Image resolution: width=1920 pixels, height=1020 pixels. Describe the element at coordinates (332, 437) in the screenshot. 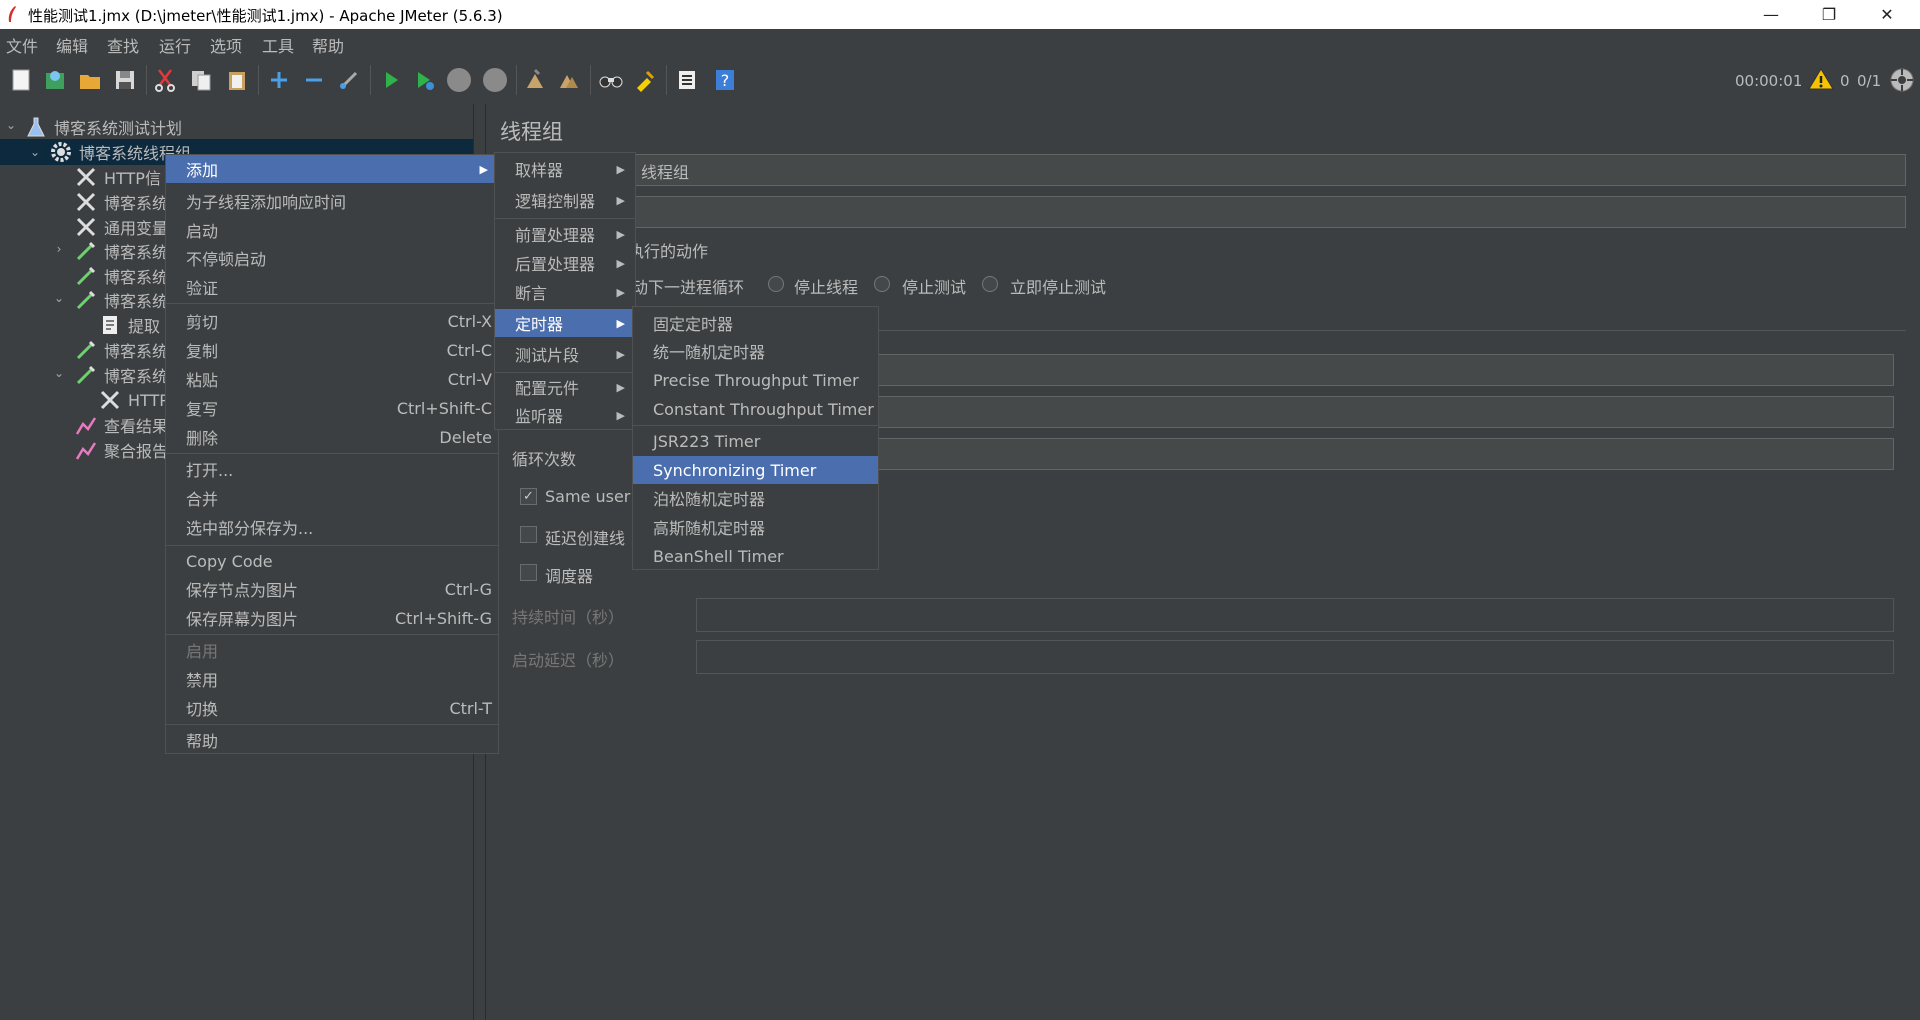

I see `menu-item-delete: 删除 Delete` at that location.